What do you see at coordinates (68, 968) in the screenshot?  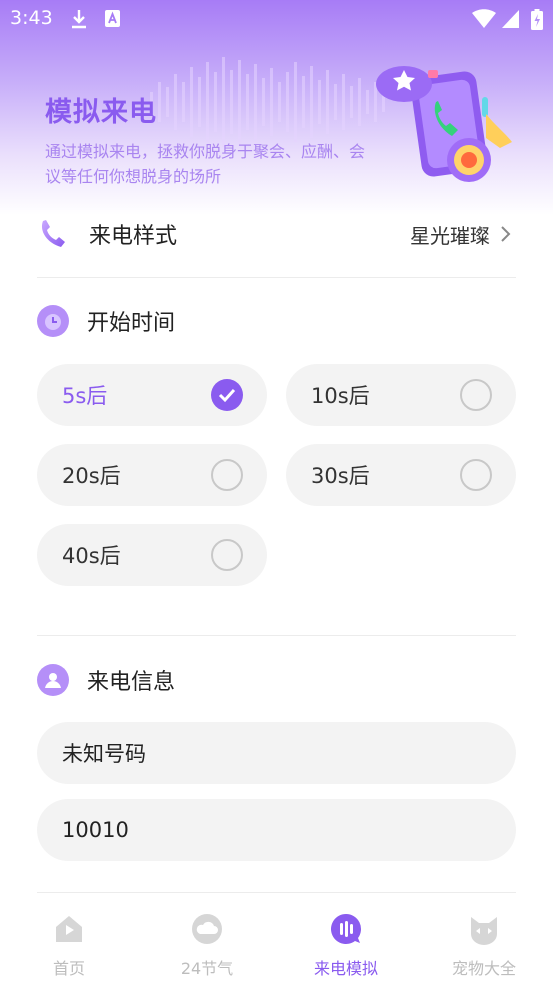 I see `tab-label: 首页` at bounding box center [68, 968].